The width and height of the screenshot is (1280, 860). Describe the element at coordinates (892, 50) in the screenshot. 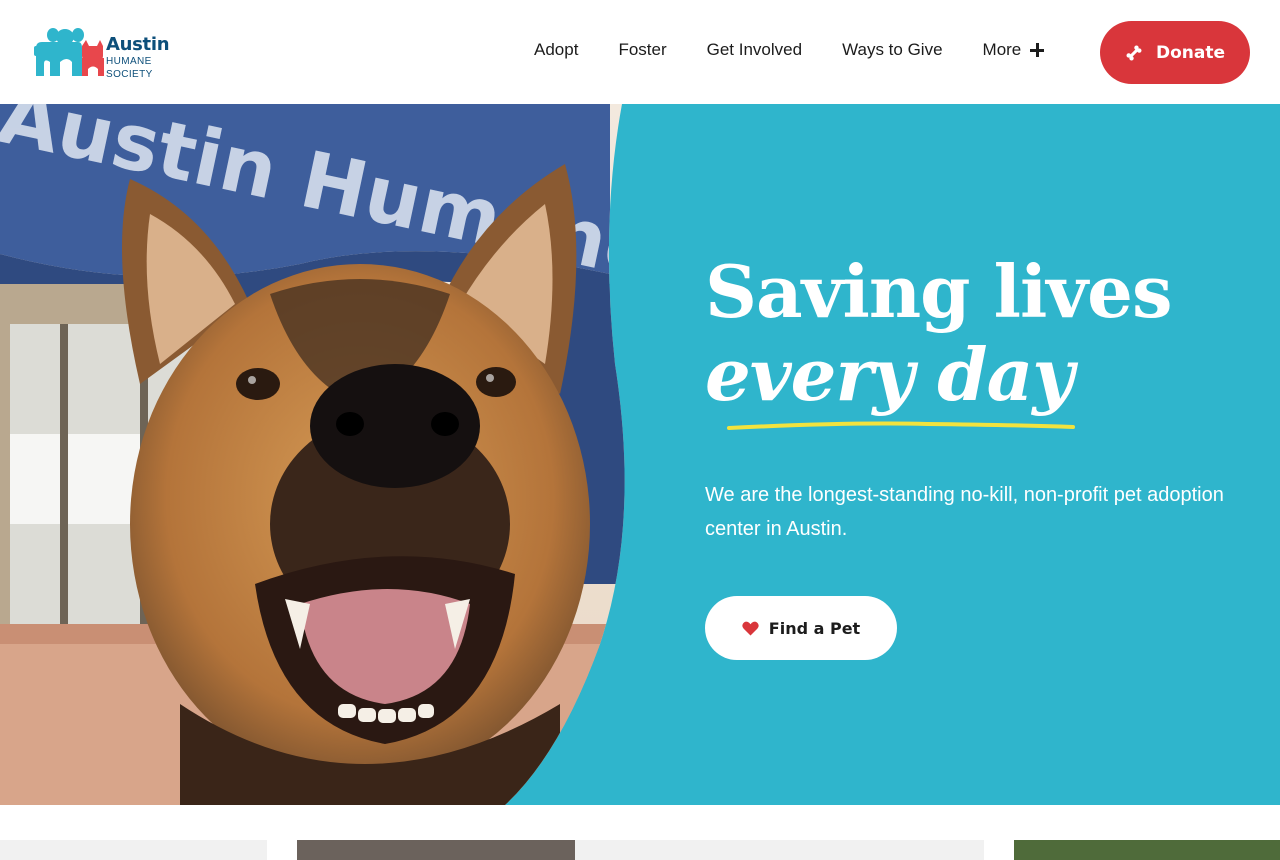

I see `nav-ways-to-give: Ways to Give` at that location.